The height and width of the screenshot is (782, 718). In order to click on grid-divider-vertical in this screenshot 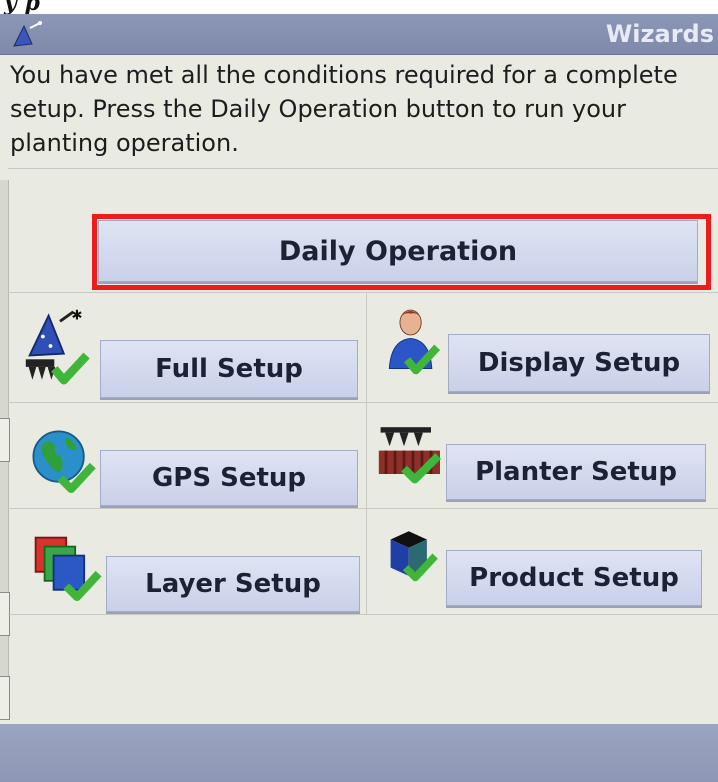, I will do `click(366, 453)`.